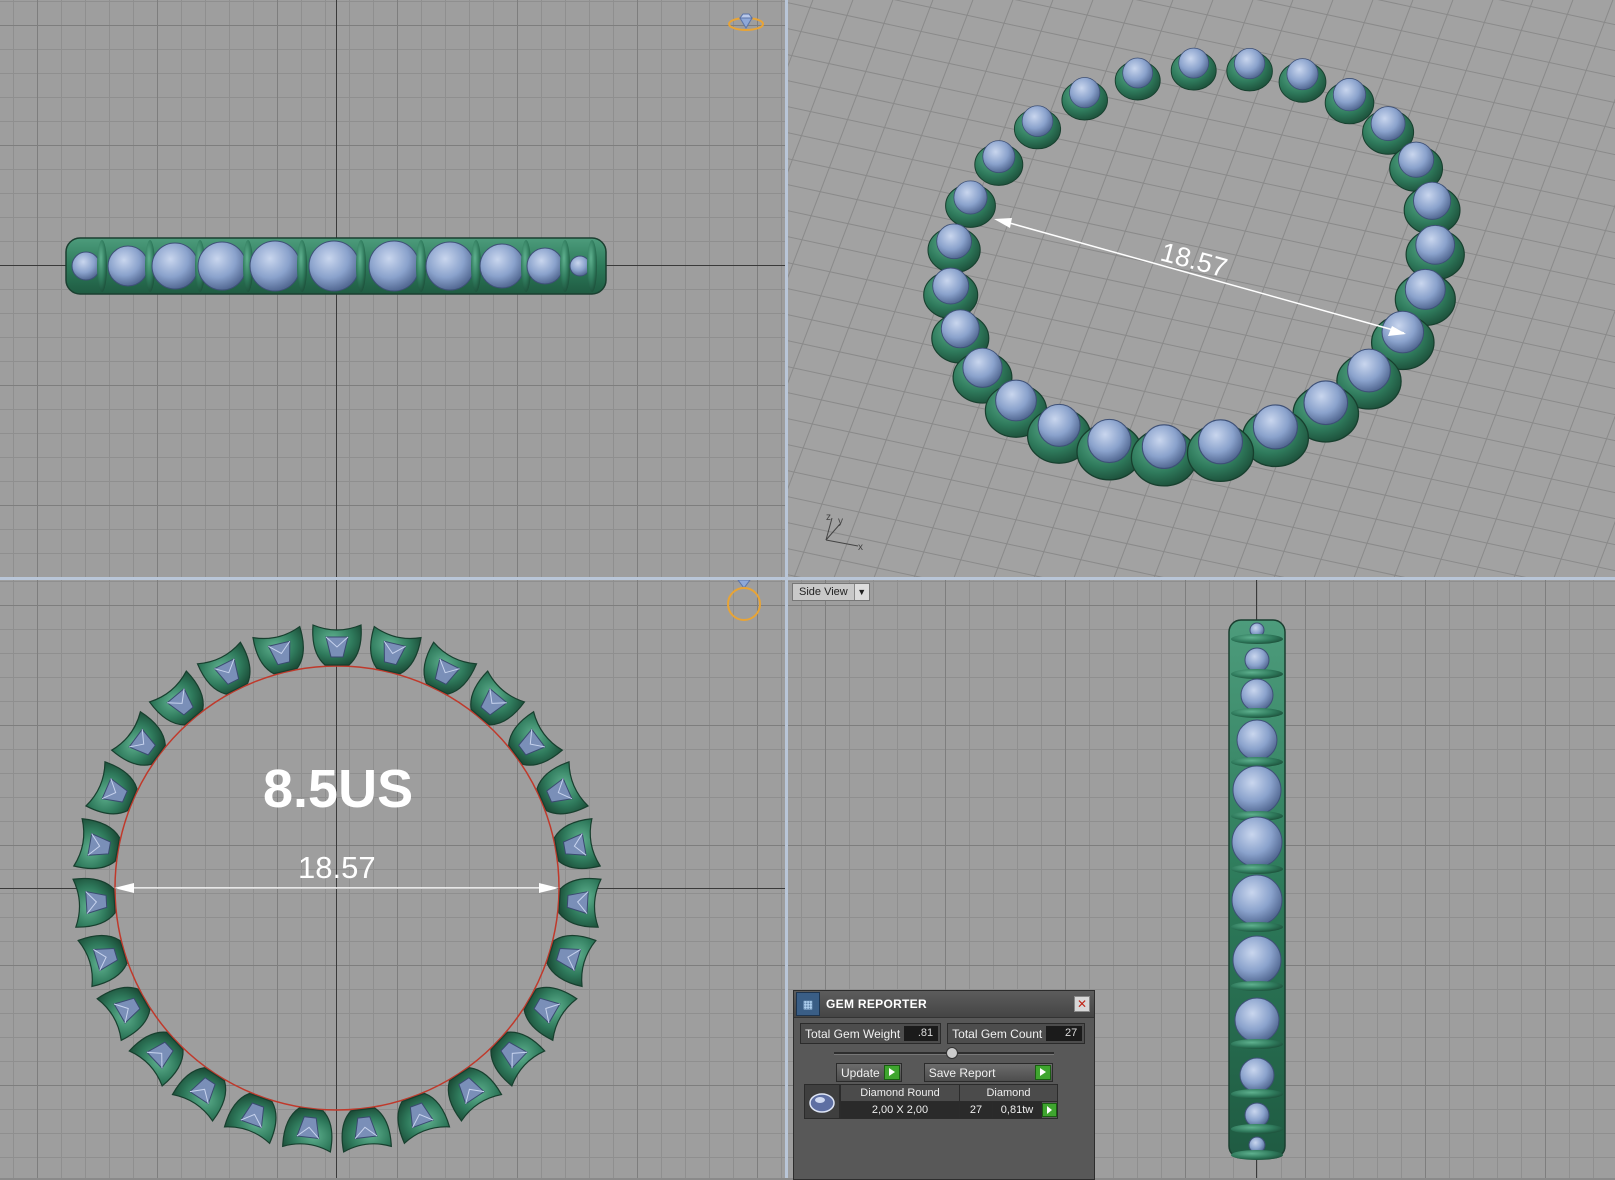  Describe the element at coordinates (860, 546) in the screenshot. I see `svg-text: x` at that location.